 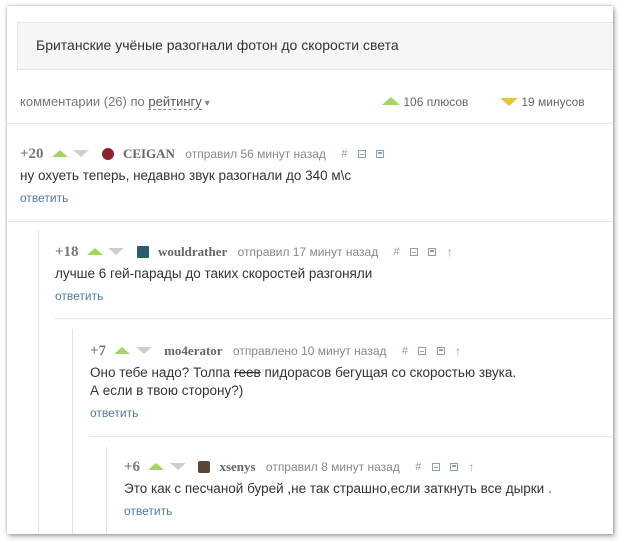 I want to click on plus-stat: 106 плюсов, so click(x=425, y=102).